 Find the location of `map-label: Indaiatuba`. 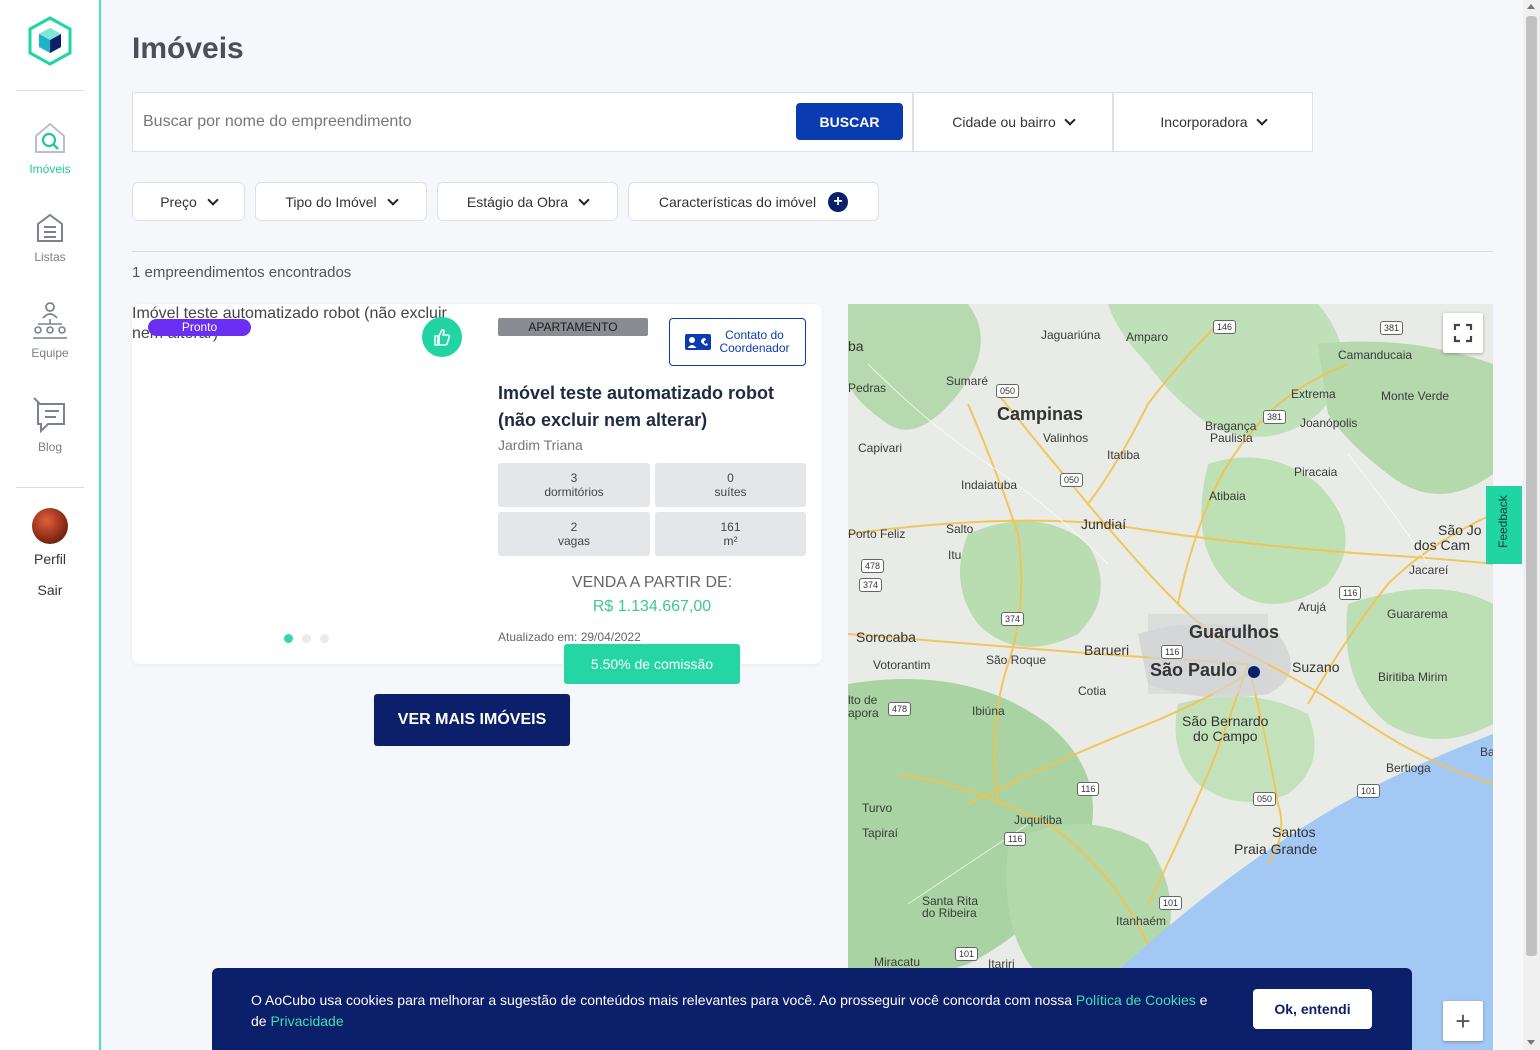

map-label: Indaiatuba is located at coordinates (989, 485).